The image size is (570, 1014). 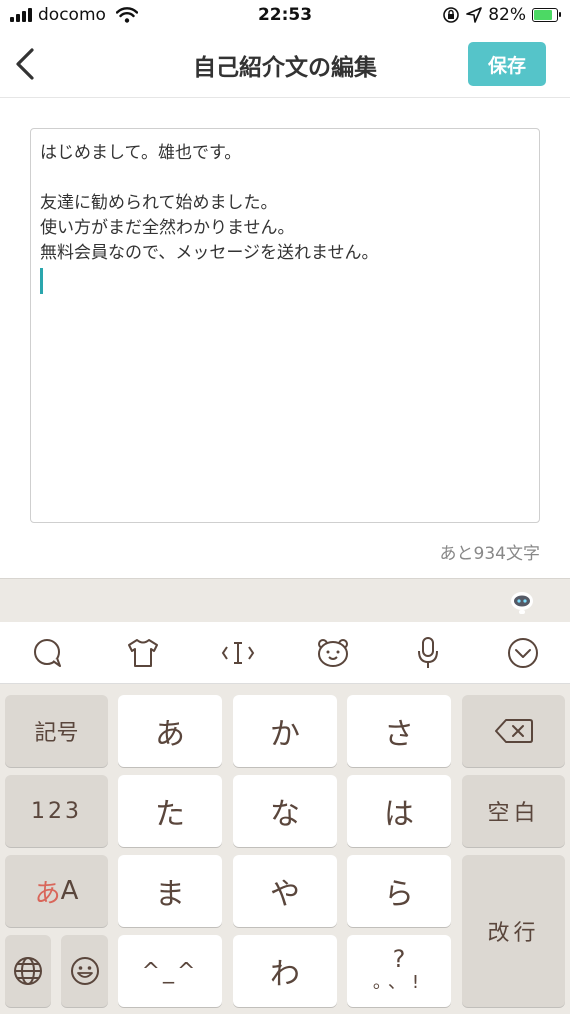 I want to click on toolbar-theme-button, so click(x=142, y=652).